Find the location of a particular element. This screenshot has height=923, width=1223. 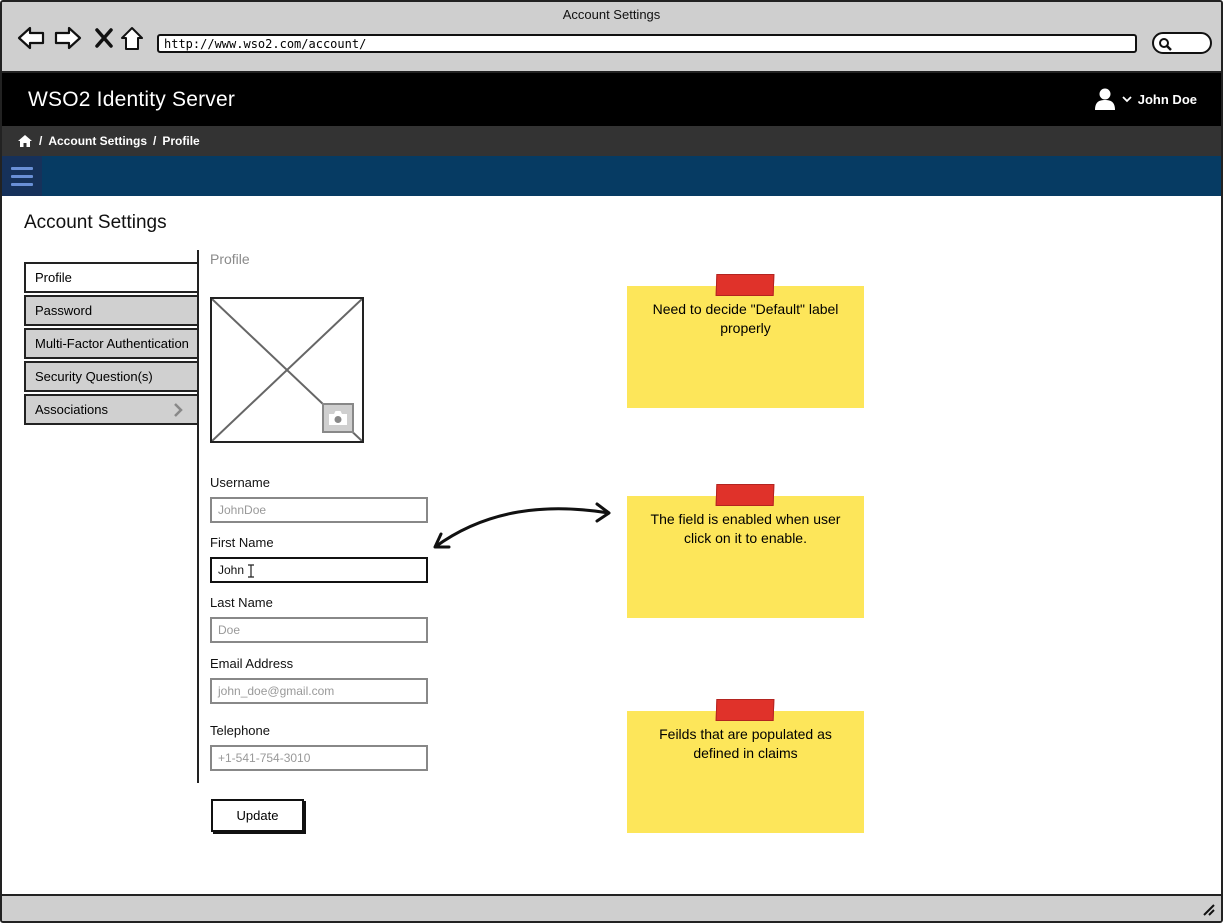

text-cursor-icon is located at coordinates (251, 571).